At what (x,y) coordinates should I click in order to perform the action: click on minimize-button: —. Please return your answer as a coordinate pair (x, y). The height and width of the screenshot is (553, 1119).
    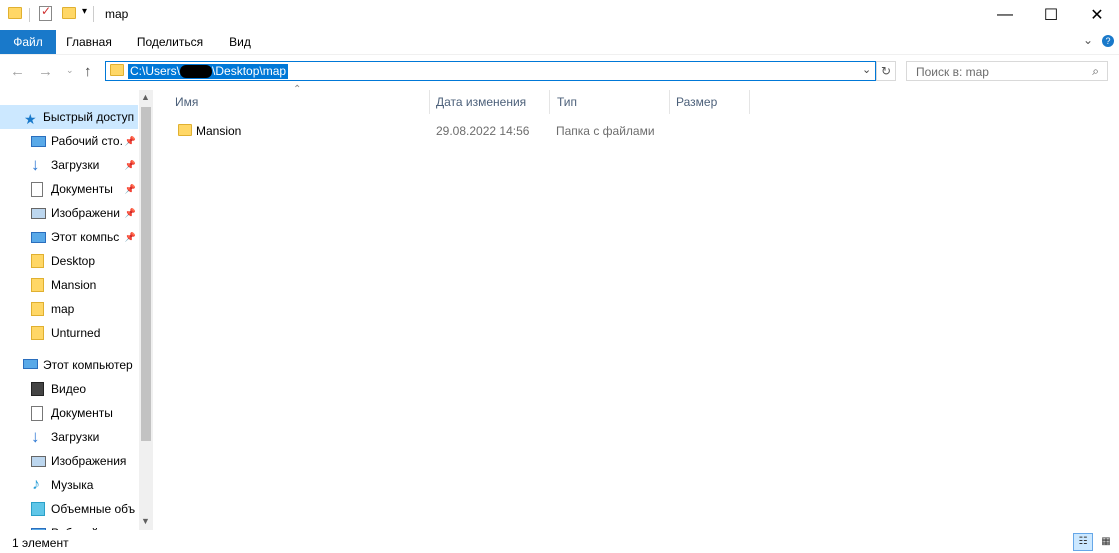
    Looking at the image, I should click on (1005, 15).